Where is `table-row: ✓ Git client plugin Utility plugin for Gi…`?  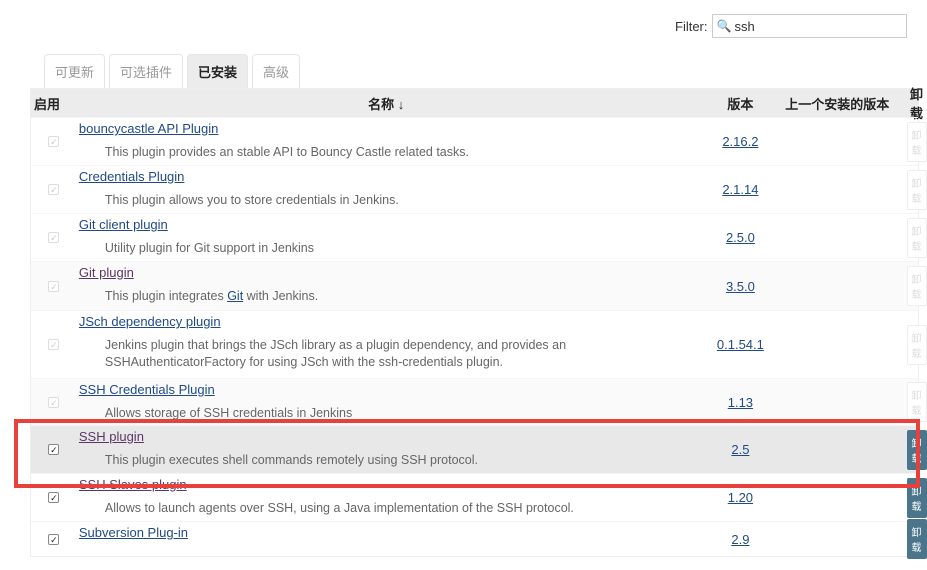 table-row: ✓ Git client plugin Utility plugin for Gi… is located at coordinates (479, 237).